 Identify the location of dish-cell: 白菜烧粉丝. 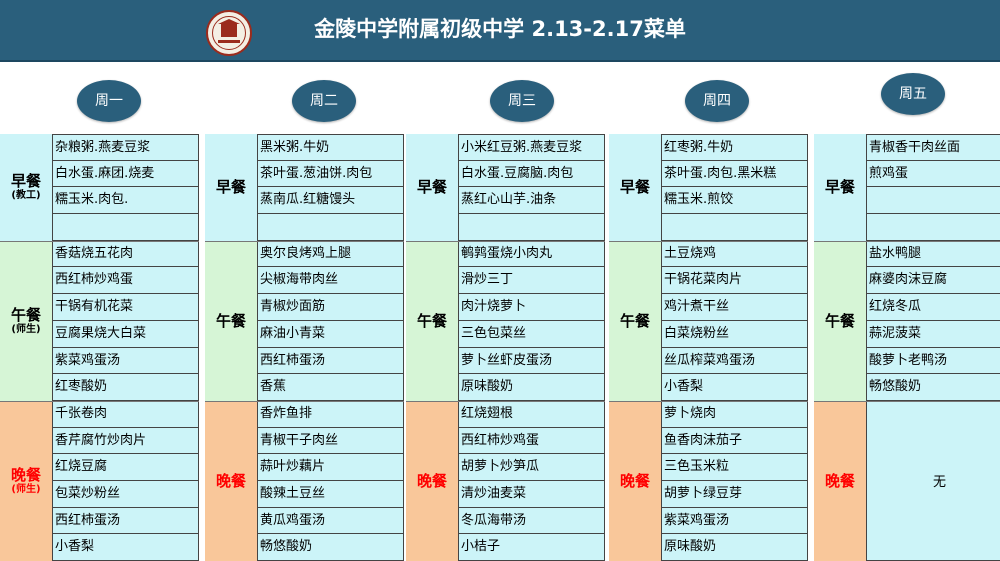
(734, 334).